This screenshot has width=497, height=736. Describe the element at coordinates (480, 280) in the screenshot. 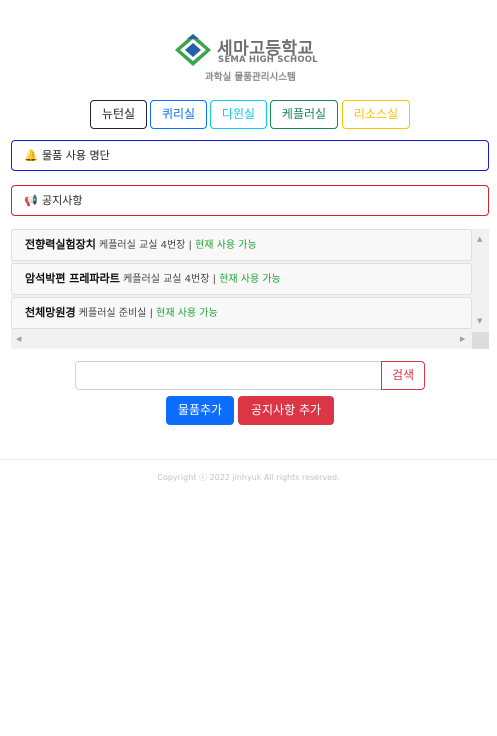

I see `vertical-scrollbar: ▲ ▼` at that location.